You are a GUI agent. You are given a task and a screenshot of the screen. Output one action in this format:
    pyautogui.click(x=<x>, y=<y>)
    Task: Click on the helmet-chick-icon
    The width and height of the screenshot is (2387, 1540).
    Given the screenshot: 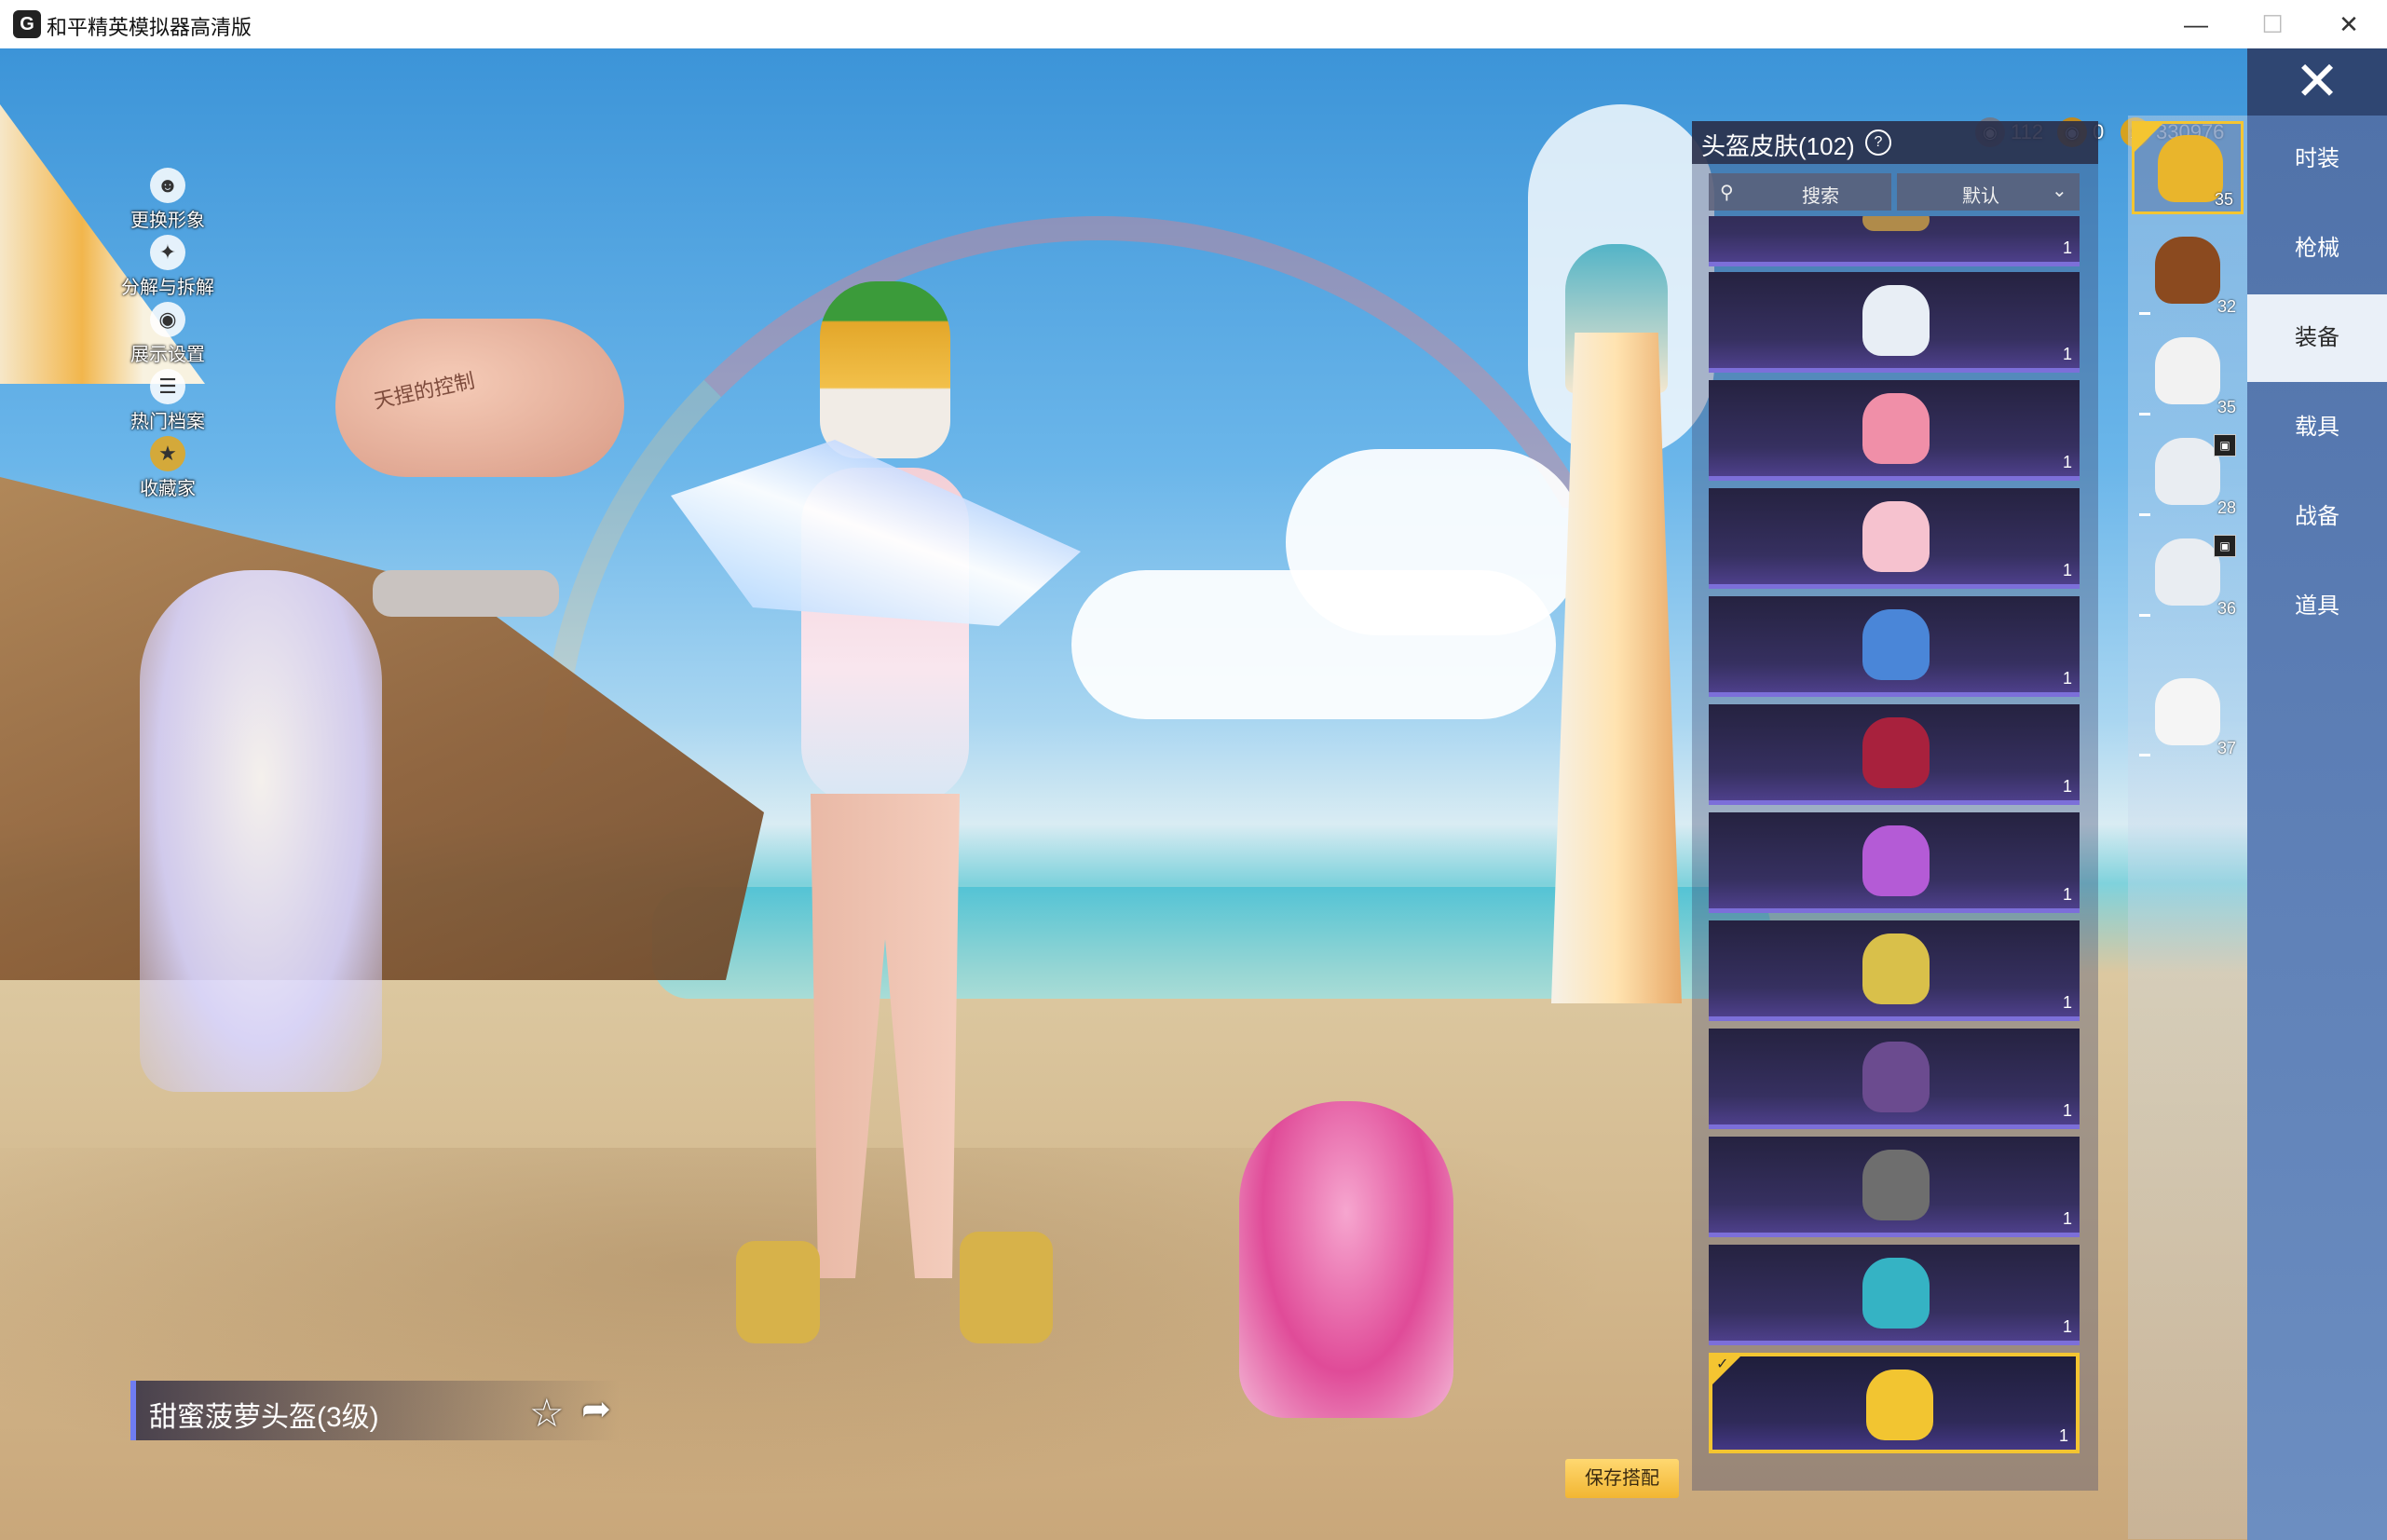 What is the action you would take?
    pyautogui.click(x=1896, y=969)
    